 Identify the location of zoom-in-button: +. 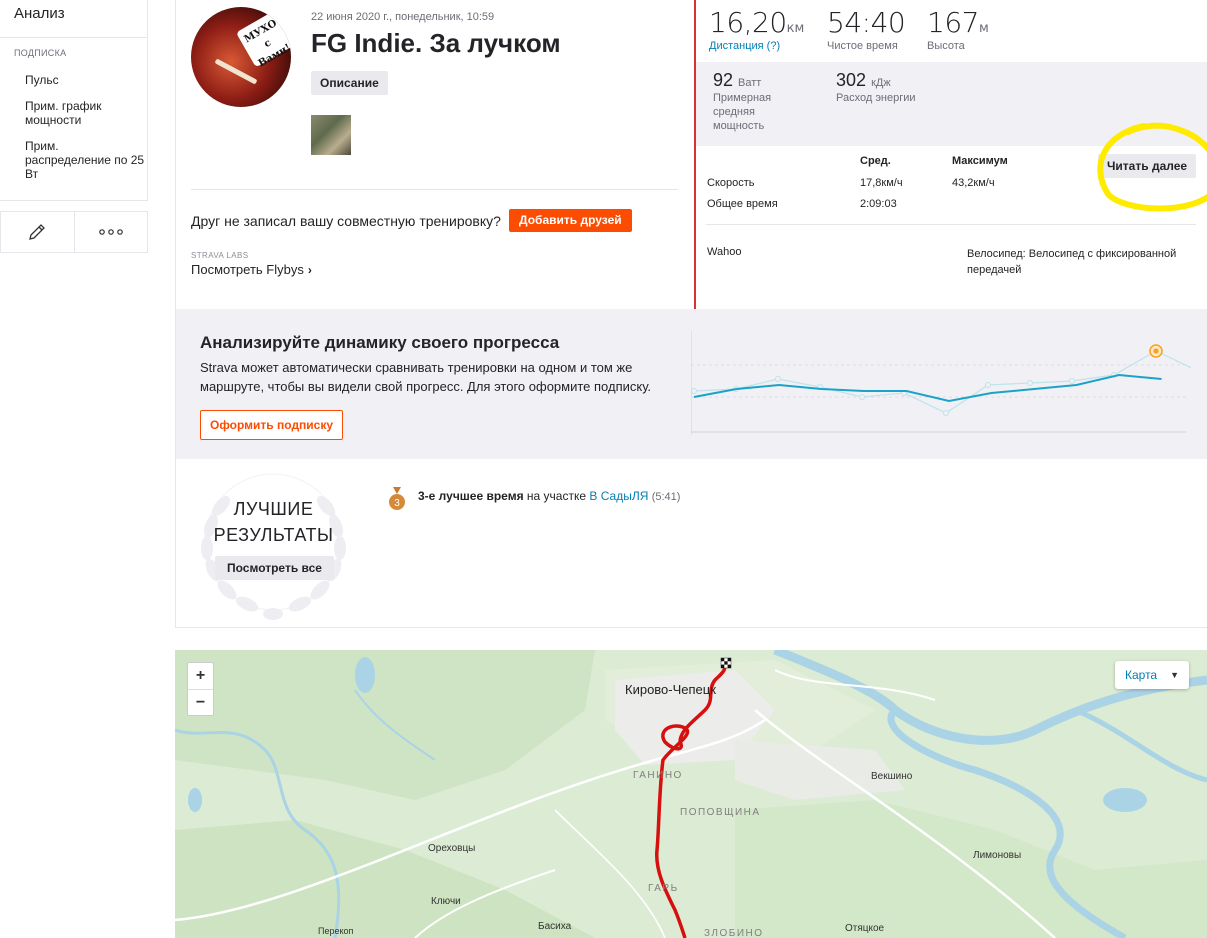
(200, 676).